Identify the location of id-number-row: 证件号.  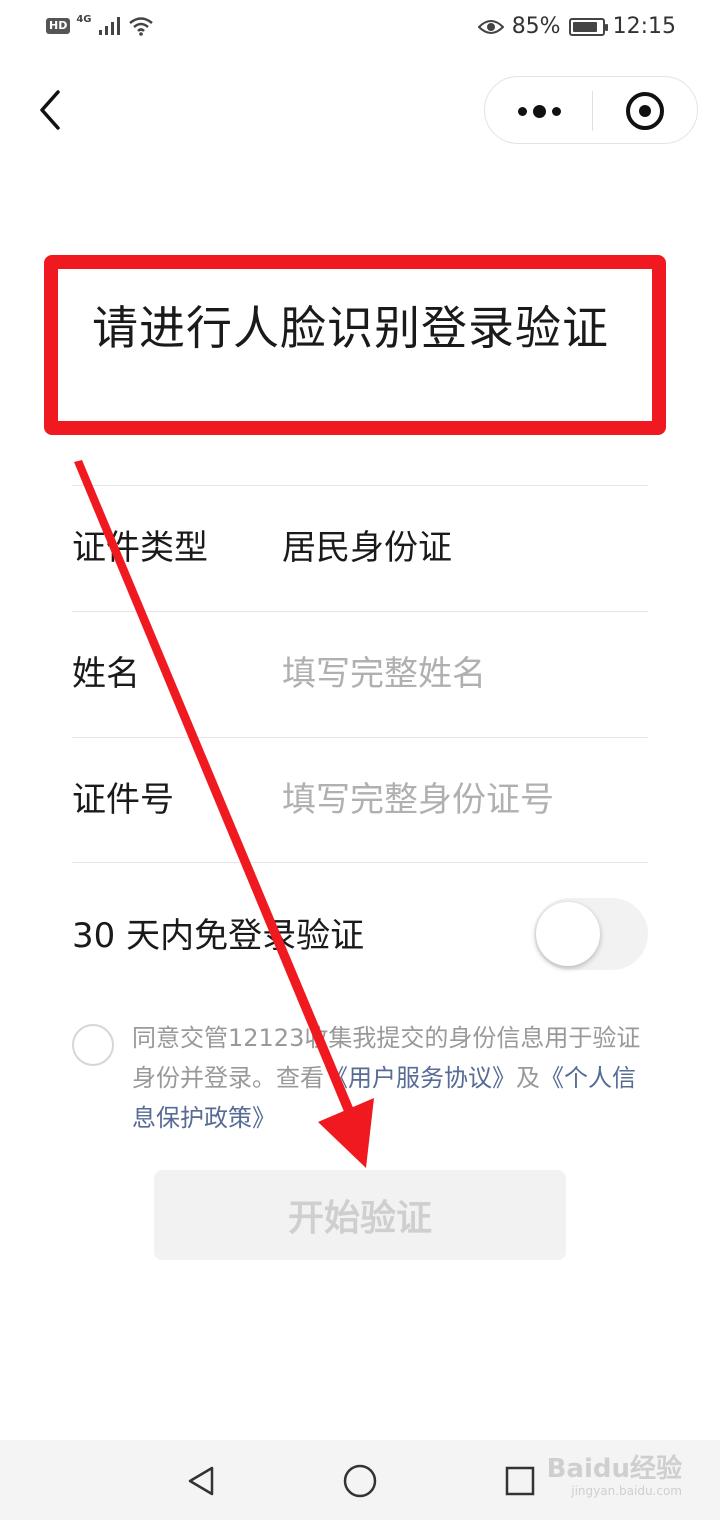
(360, 800).